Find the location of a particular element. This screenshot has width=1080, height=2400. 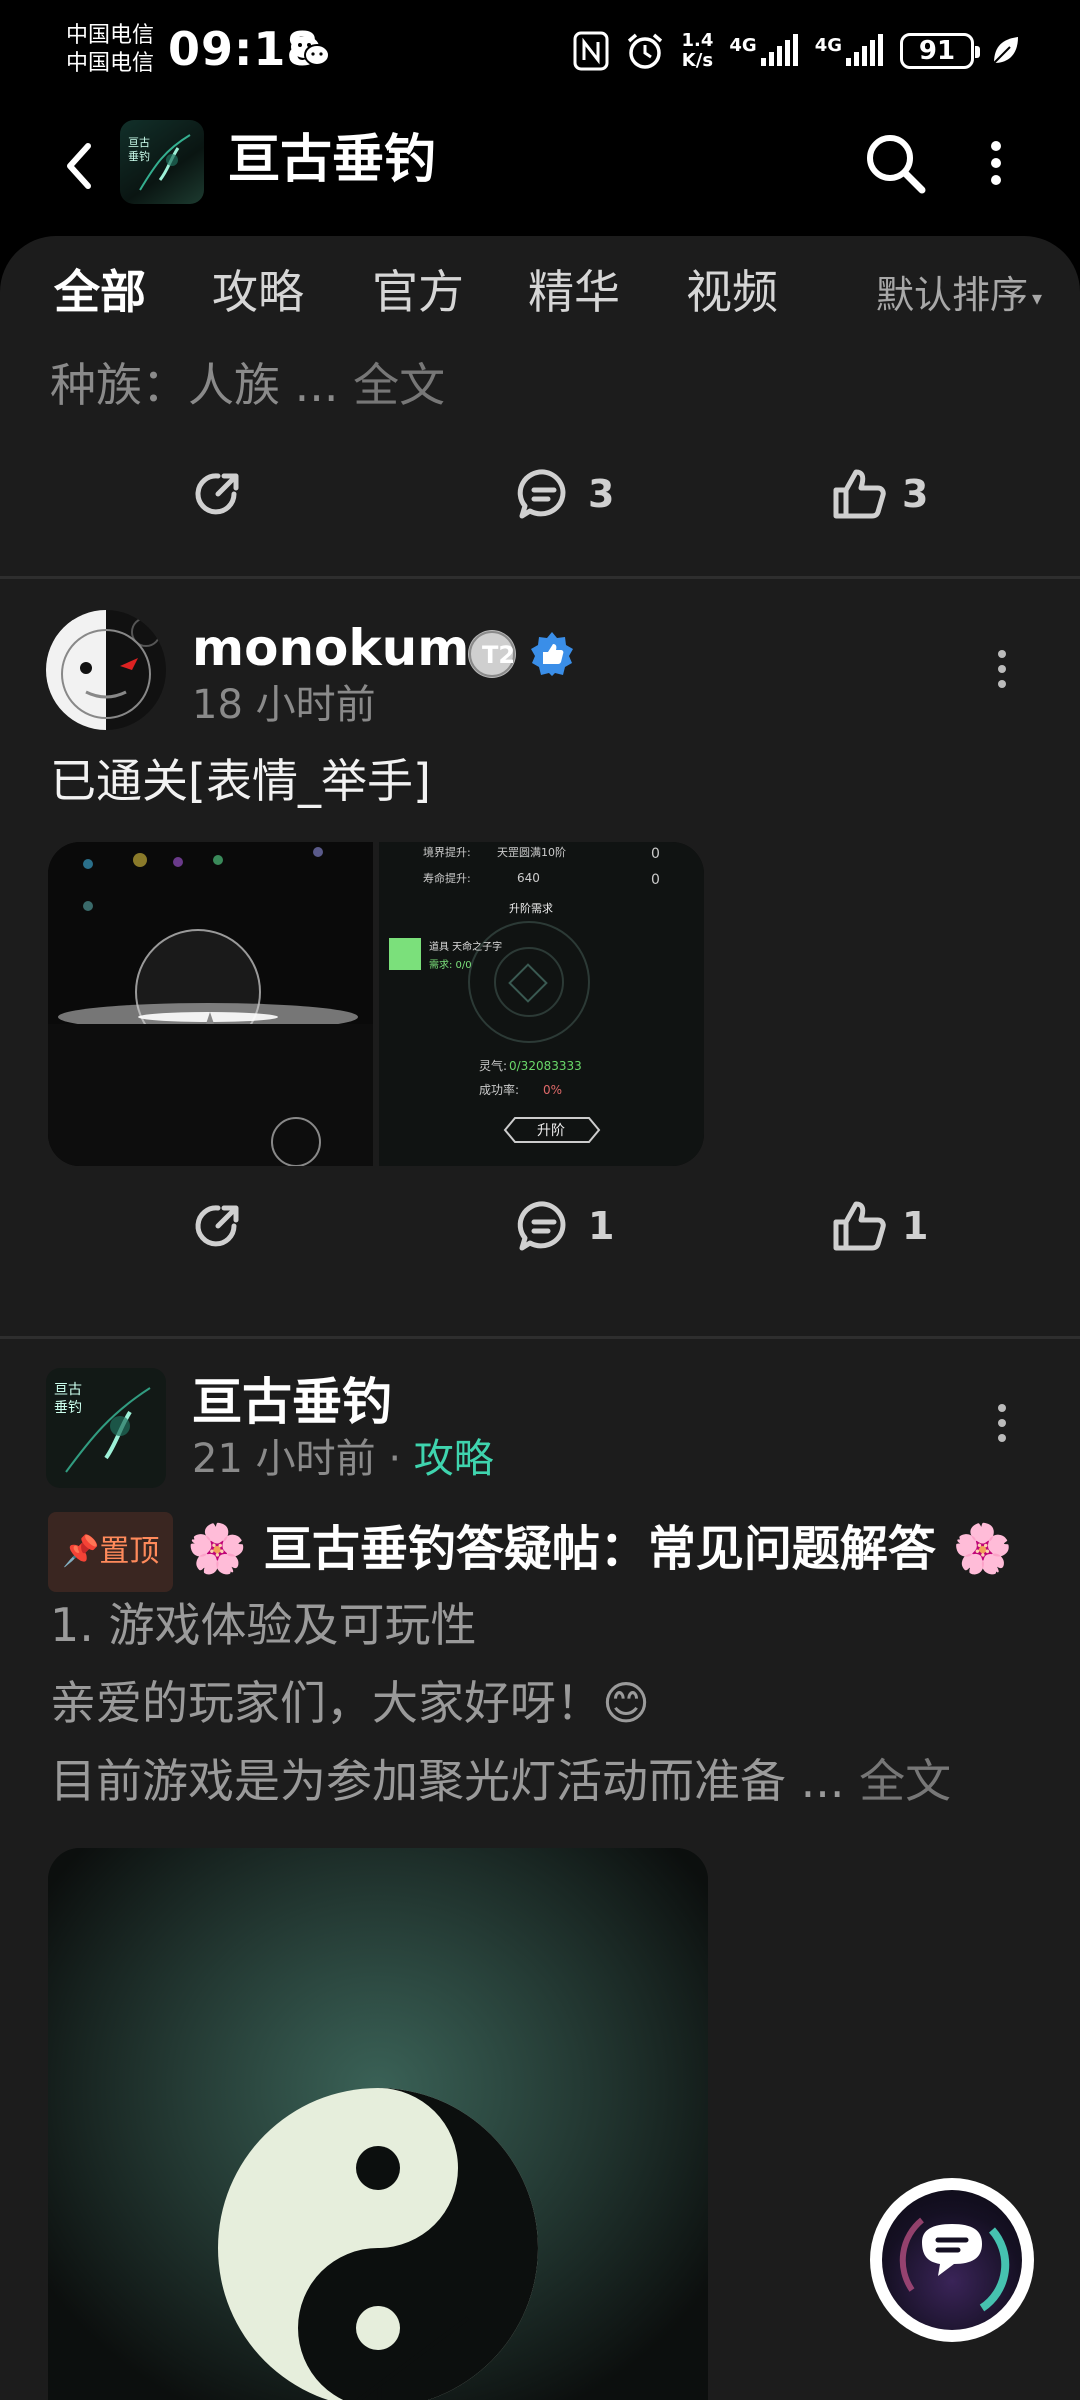

tab-all: 全部 is located at coordinates (100, 292).